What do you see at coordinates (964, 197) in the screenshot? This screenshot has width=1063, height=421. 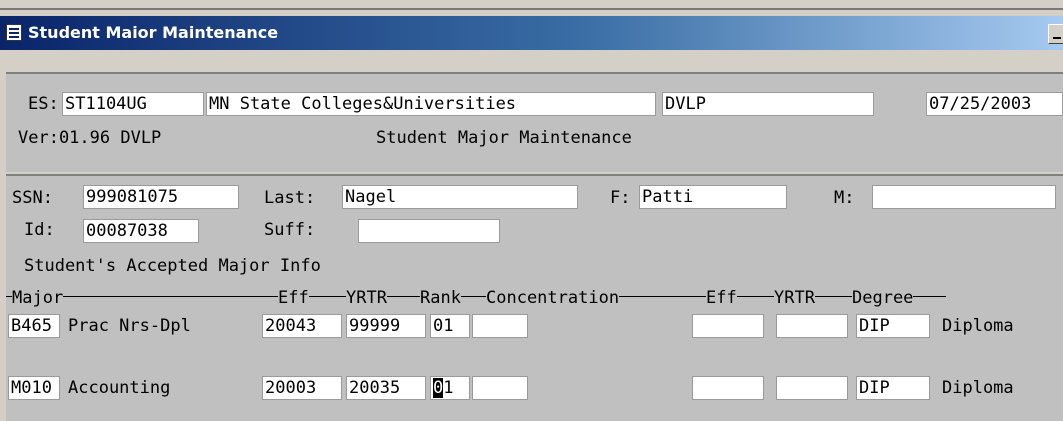 I see `middle-name-field` at bounding box center [964, 197].